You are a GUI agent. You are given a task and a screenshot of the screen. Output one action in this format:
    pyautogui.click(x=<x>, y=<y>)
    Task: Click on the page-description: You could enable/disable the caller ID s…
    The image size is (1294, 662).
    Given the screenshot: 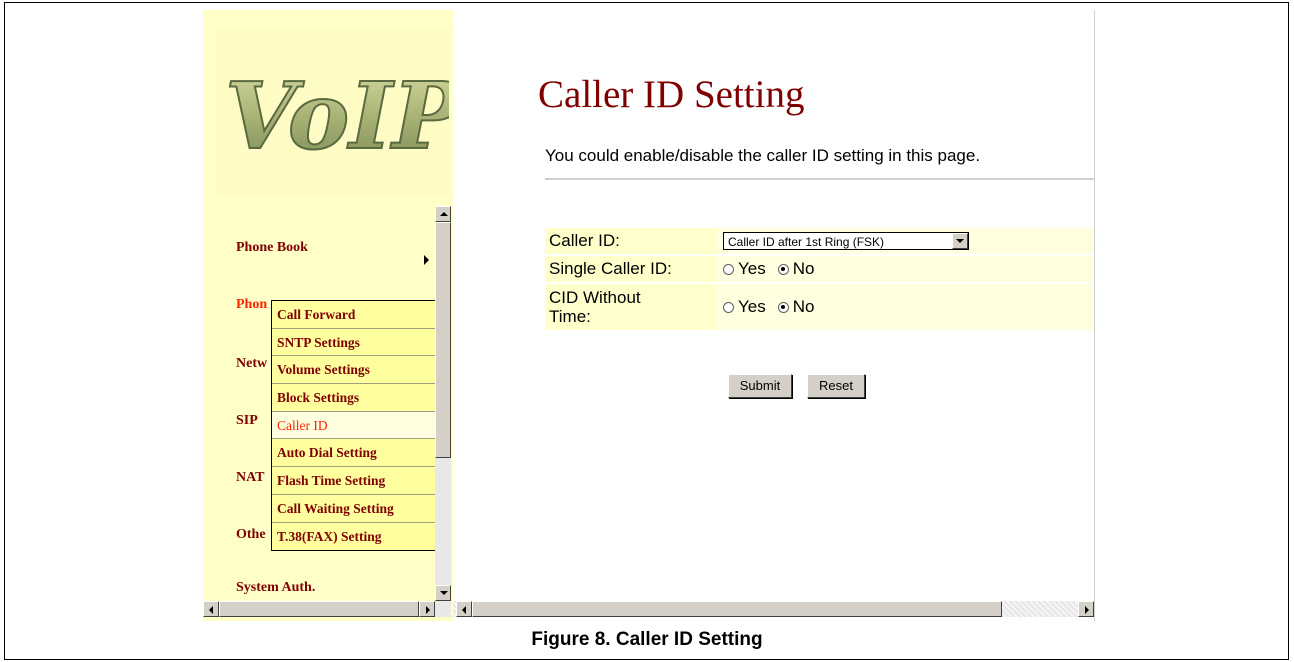 What is the action you would take?
    pyautogui.click(x=763, y=155)
    